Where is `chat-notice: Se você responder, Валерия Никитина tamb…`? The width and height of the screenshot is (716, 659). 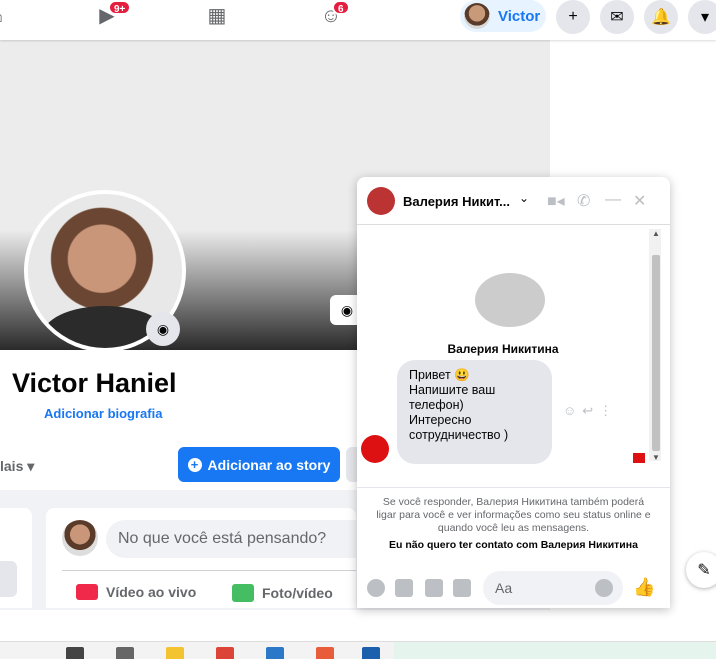 chat-notice: Se você responder, Валерия Никитина tamb… is located at coordinates (513, 524).